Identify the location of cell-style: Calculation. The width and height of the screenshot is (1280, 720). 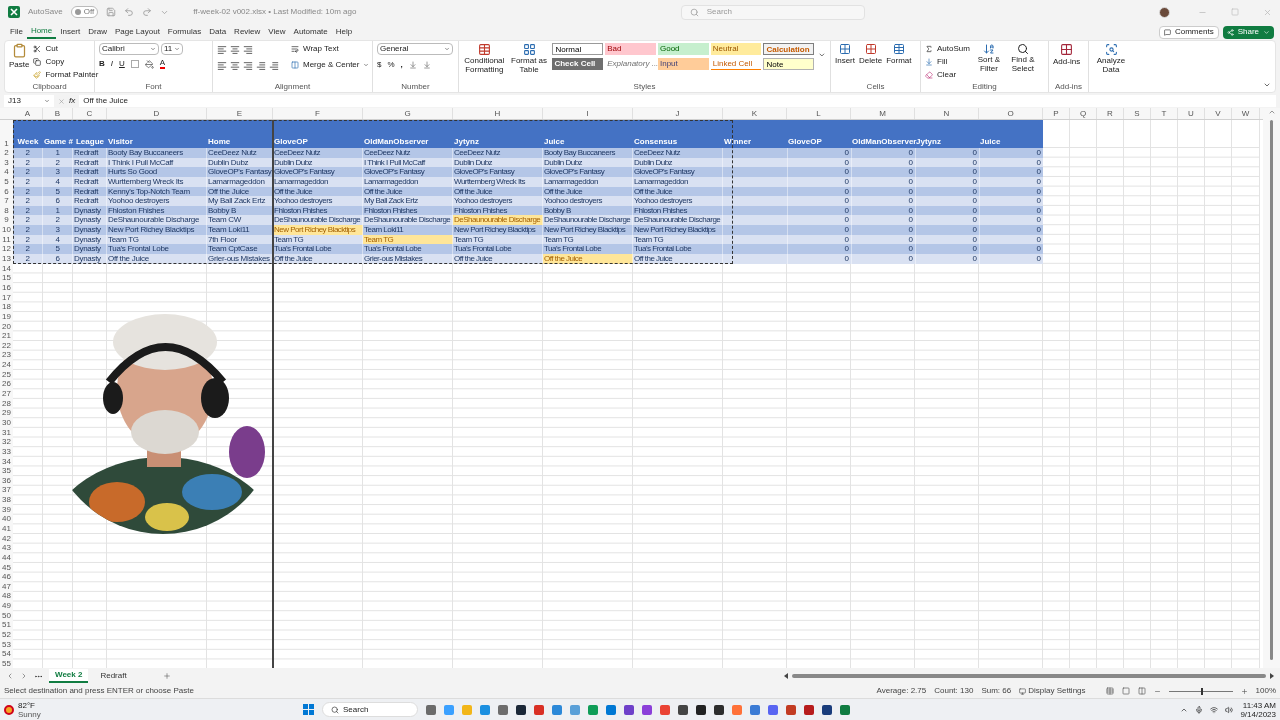
(789, 49).